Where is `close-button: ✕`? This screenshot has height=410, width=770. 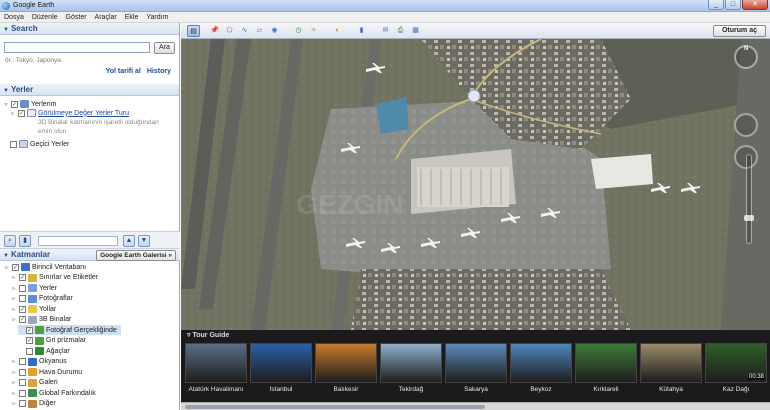
close-button: ✕ is located at coordinates (755, 5).